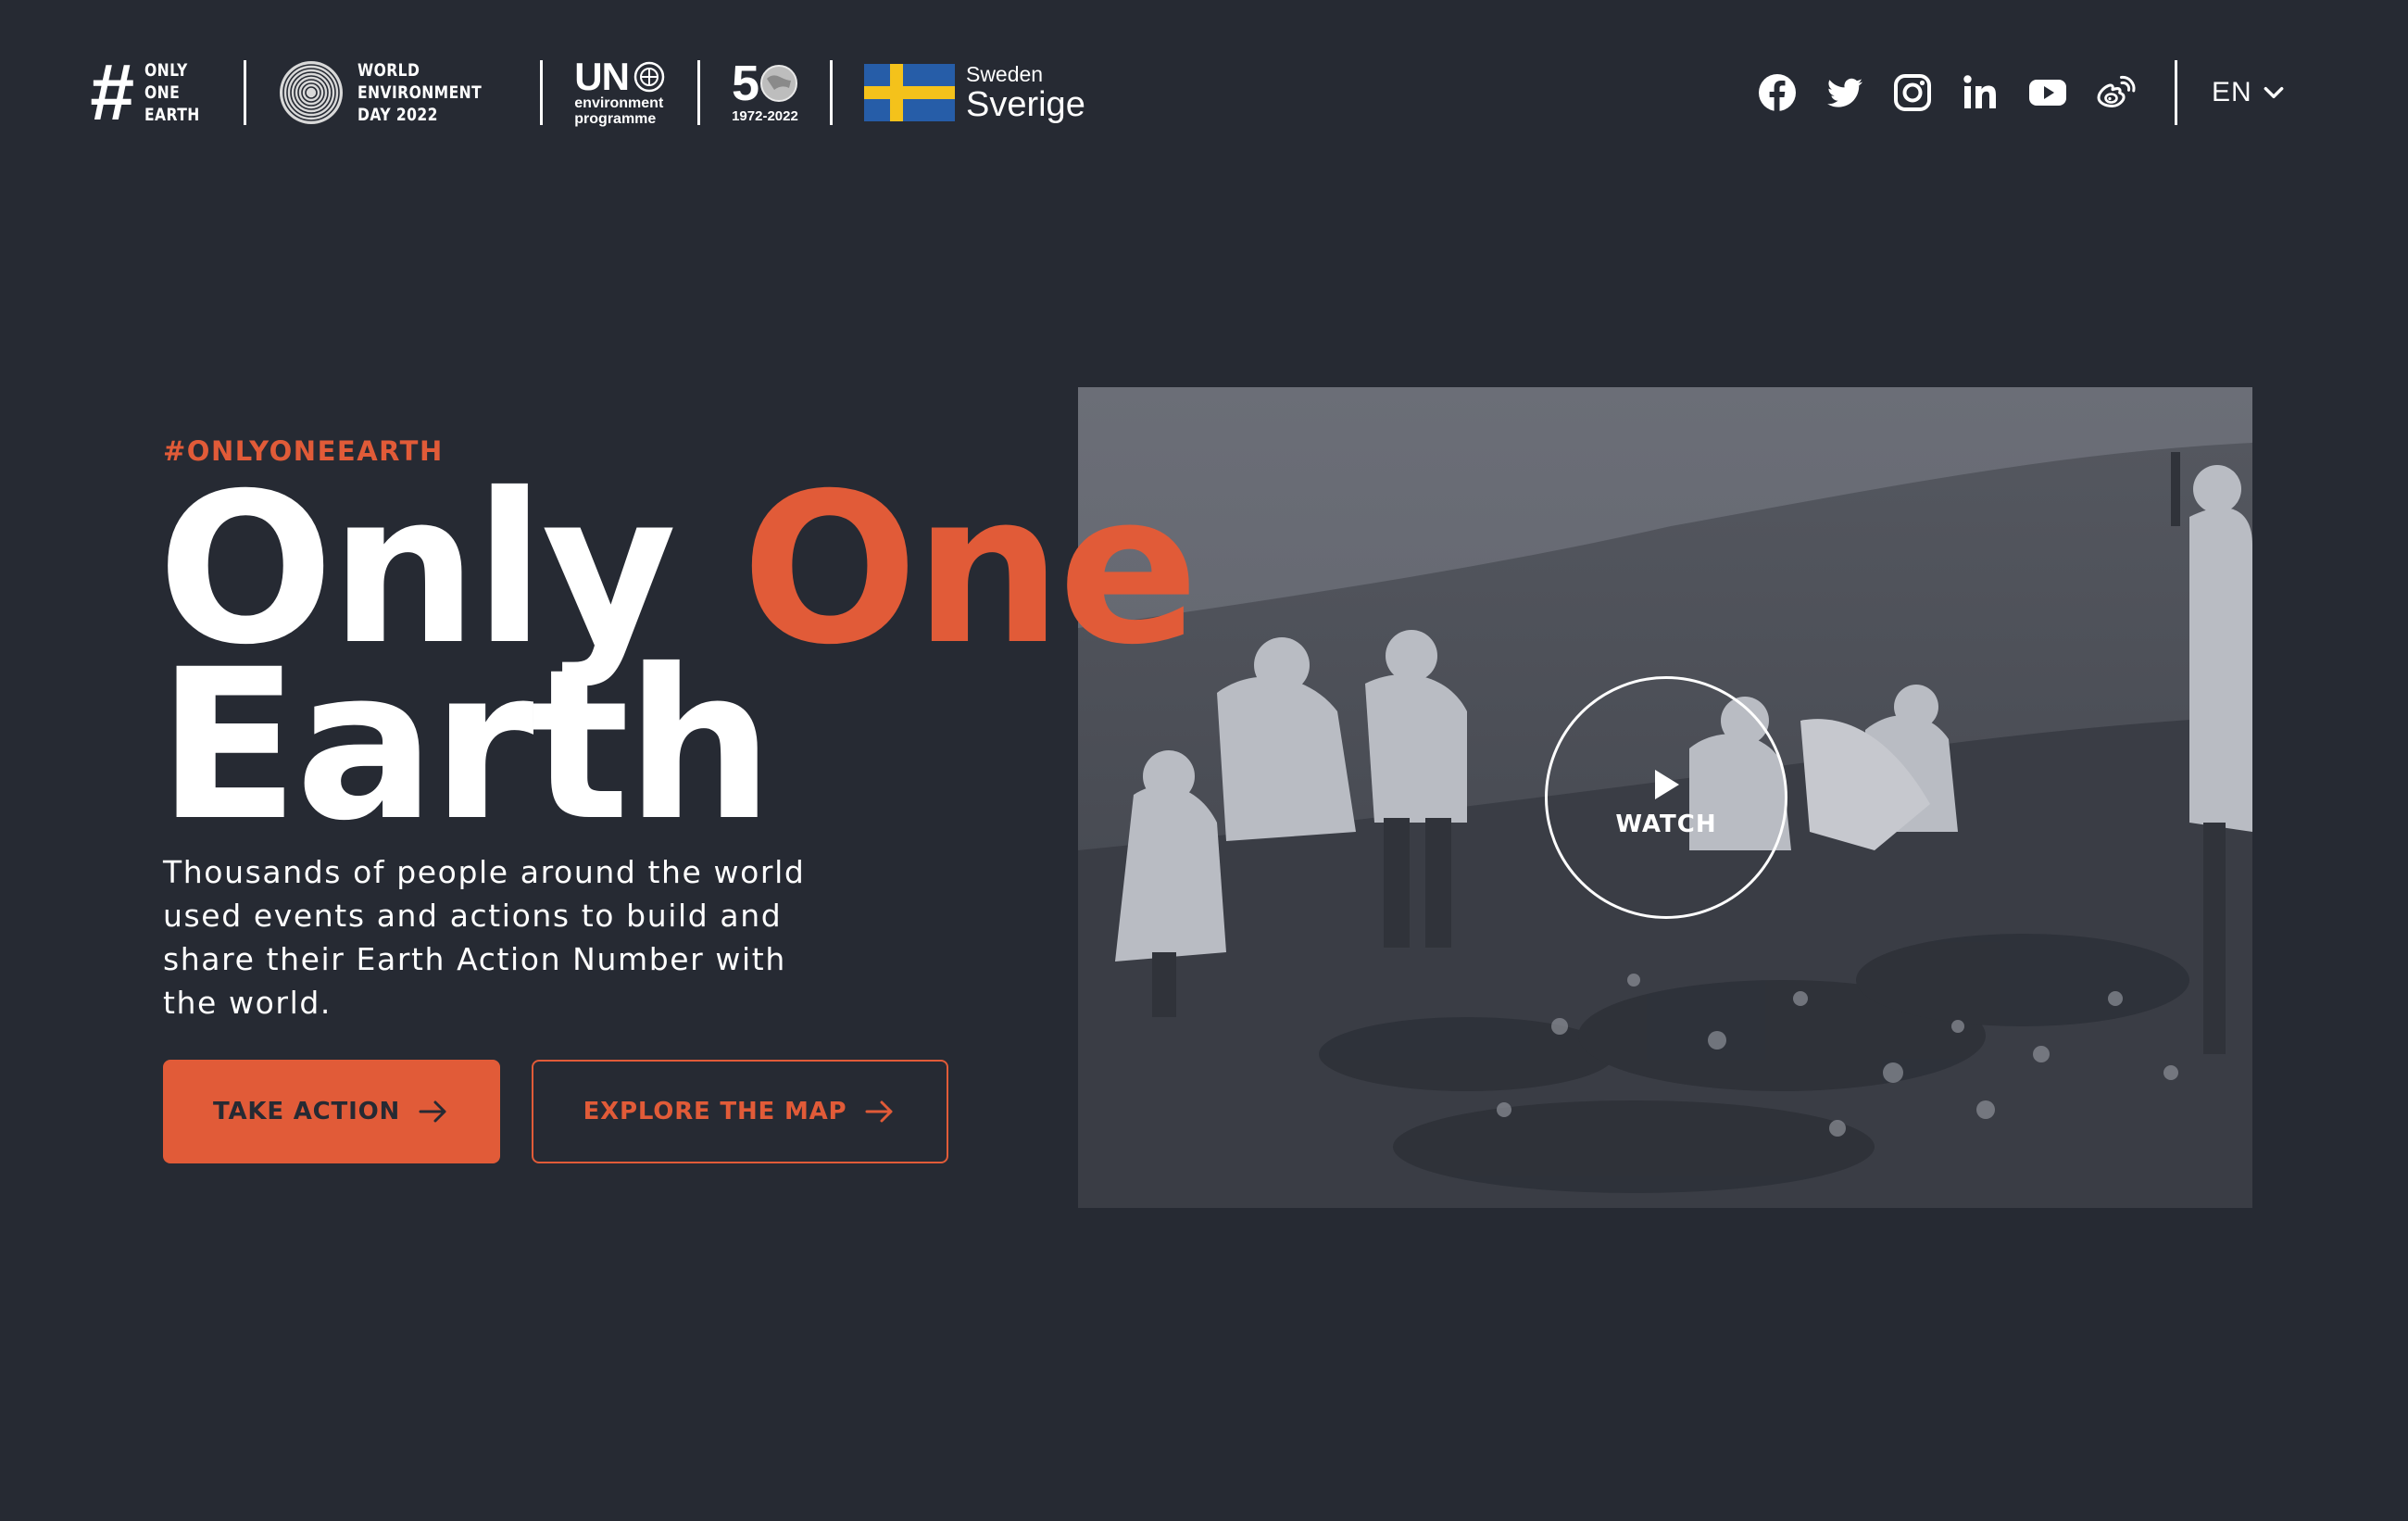 Image resolution: width=2408 pixels, height=1521 pixels. What do you see at coordinates (111, 93) in the screenshot?
I see `hashtag-glyph: #` at bounding box center [111, 93].